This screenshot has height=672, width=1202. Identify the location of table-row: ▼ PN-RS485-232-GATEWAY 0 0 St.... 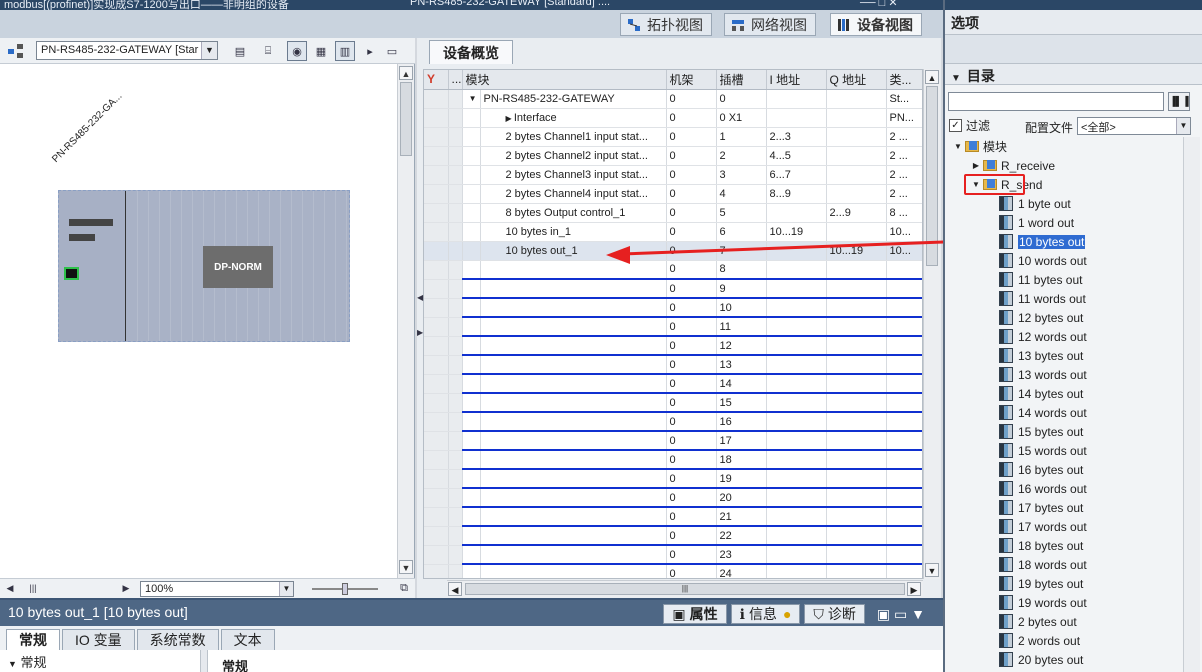
(673, 99).